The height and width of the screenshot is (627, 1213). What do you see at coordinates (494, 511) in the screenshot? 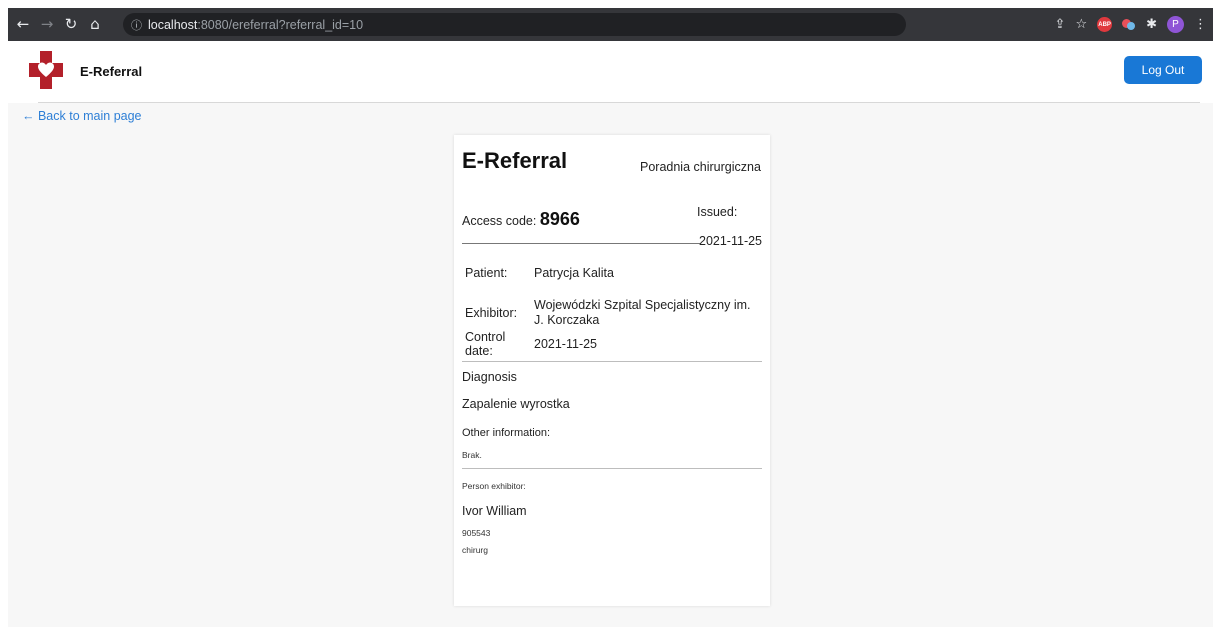
I see `person-name: Ivor William` at bounding box center [494, 511].